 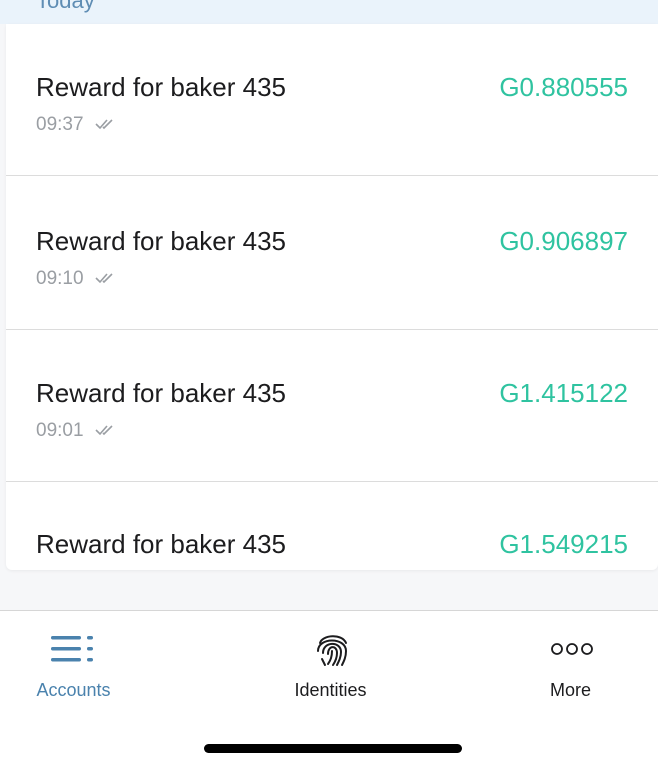 I want to click on accounts-list-icon, so click(x=73, y=649).